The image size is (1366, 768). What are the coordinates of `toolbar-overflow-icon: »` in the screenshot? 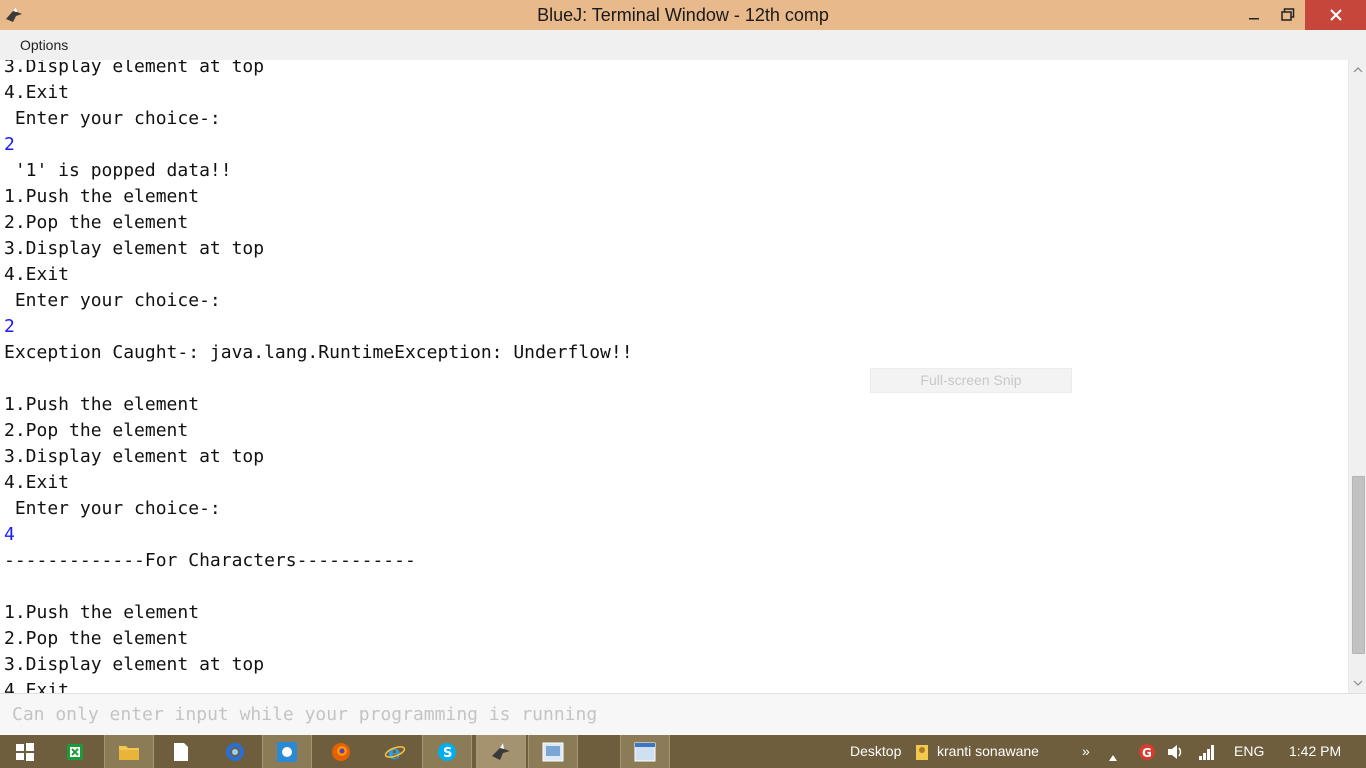 It's located at (1086, 751).